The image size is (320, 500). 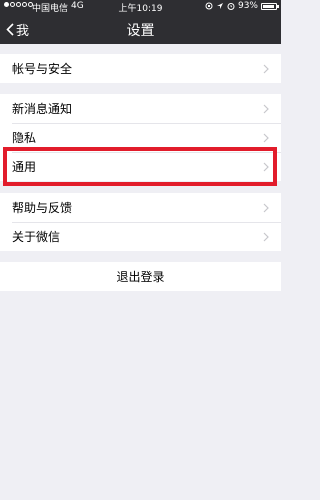 I want to click on settings-group-account: 帐号与安全, so click(x=140, y=68).